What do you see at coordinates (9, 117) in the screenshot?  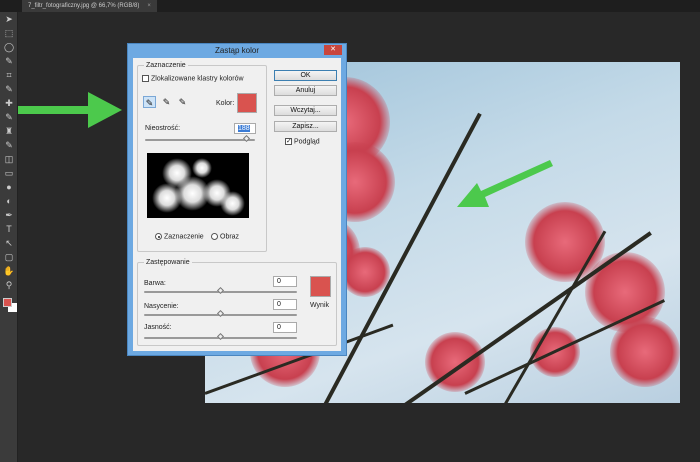 I see `brush-tool-icon: ✎` at bounding box center [9, 117].